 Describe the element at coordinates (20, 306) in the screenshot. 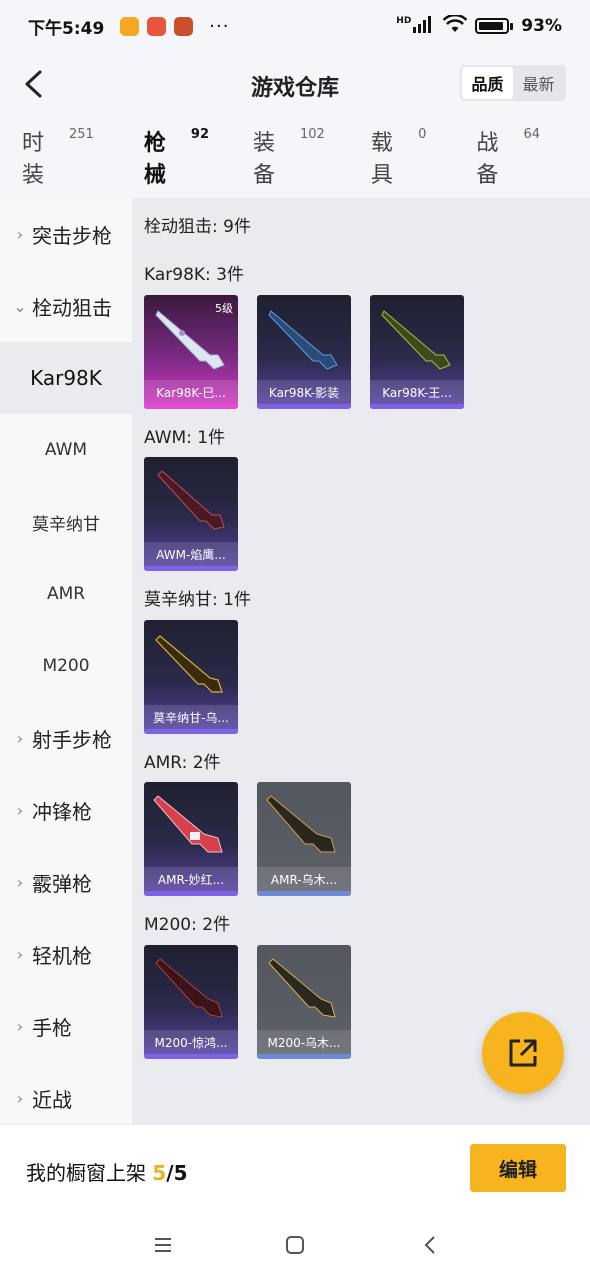

I see `chevron-down-icon: ⌄` at that location.